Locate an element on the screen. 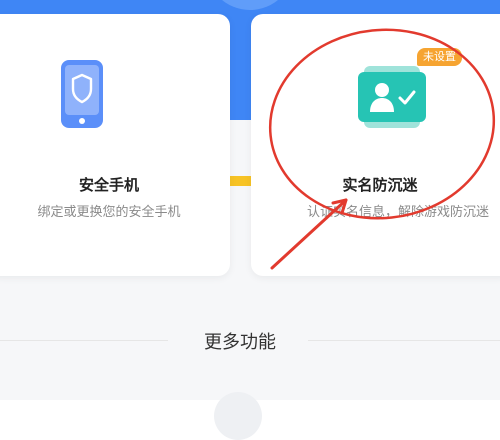 This screenshot has width=500, height=440. feature-icon-partial is located at coordinates (238, 416).